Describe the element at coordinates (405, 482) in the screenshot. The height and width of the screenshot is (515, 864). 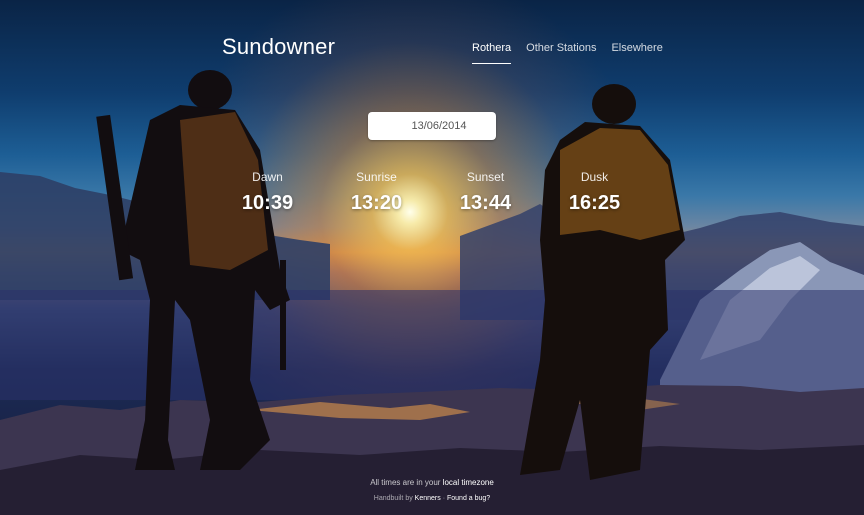
I see `timezone-prefix: All times are in your` at that location.